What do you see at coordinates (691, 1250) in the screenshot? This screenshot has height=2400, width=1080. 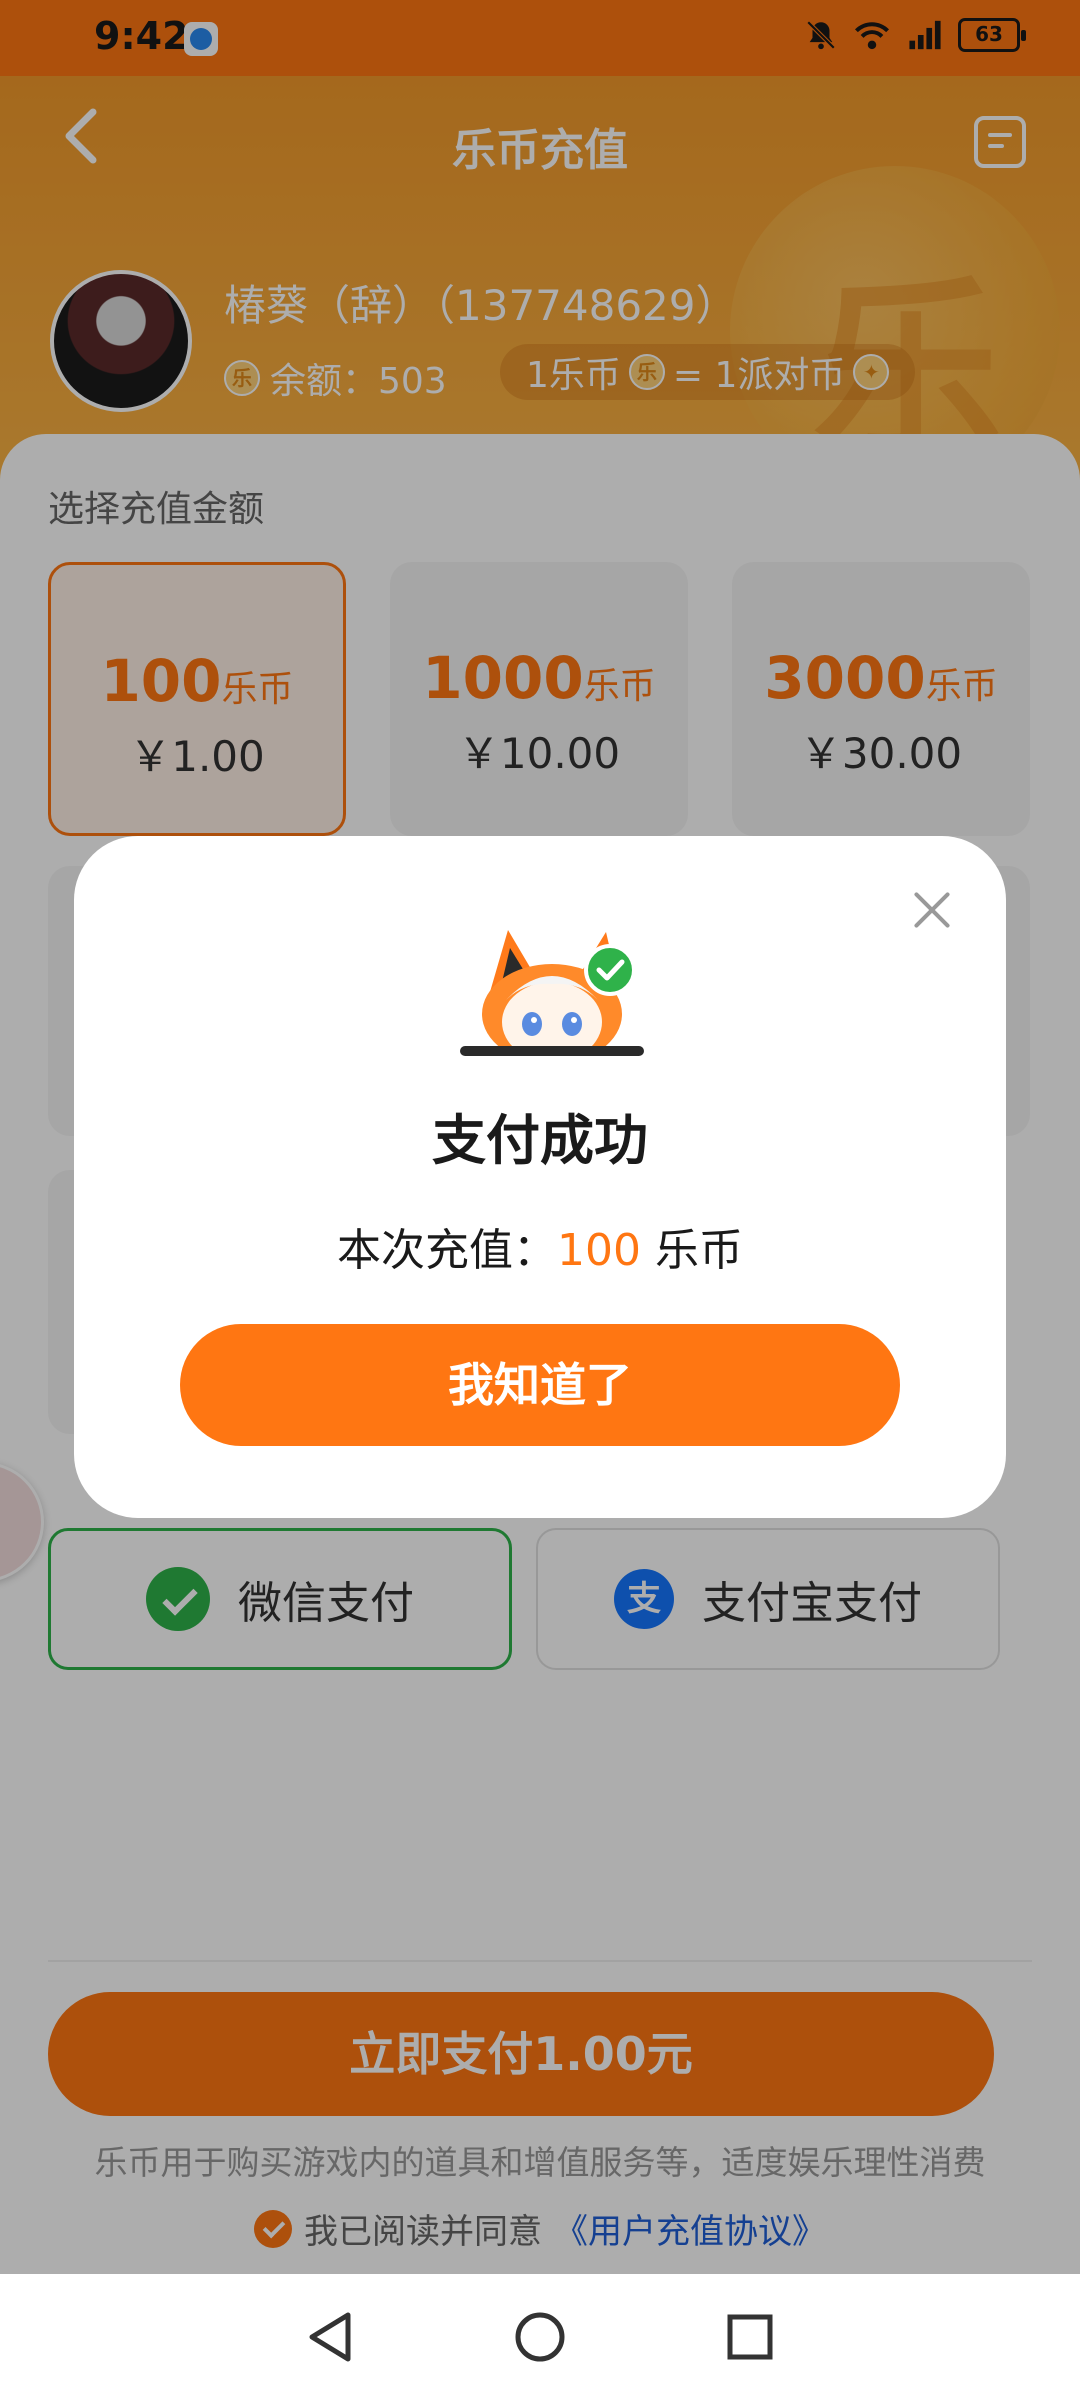 I see `dialog-message-suffix: 乐币` at bounding box center [691, 1250].